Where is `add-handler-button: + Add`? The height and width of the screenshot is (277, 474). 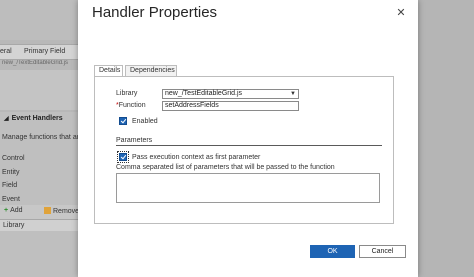
add-handler-button: + Add is located at coordinates (13, 210).